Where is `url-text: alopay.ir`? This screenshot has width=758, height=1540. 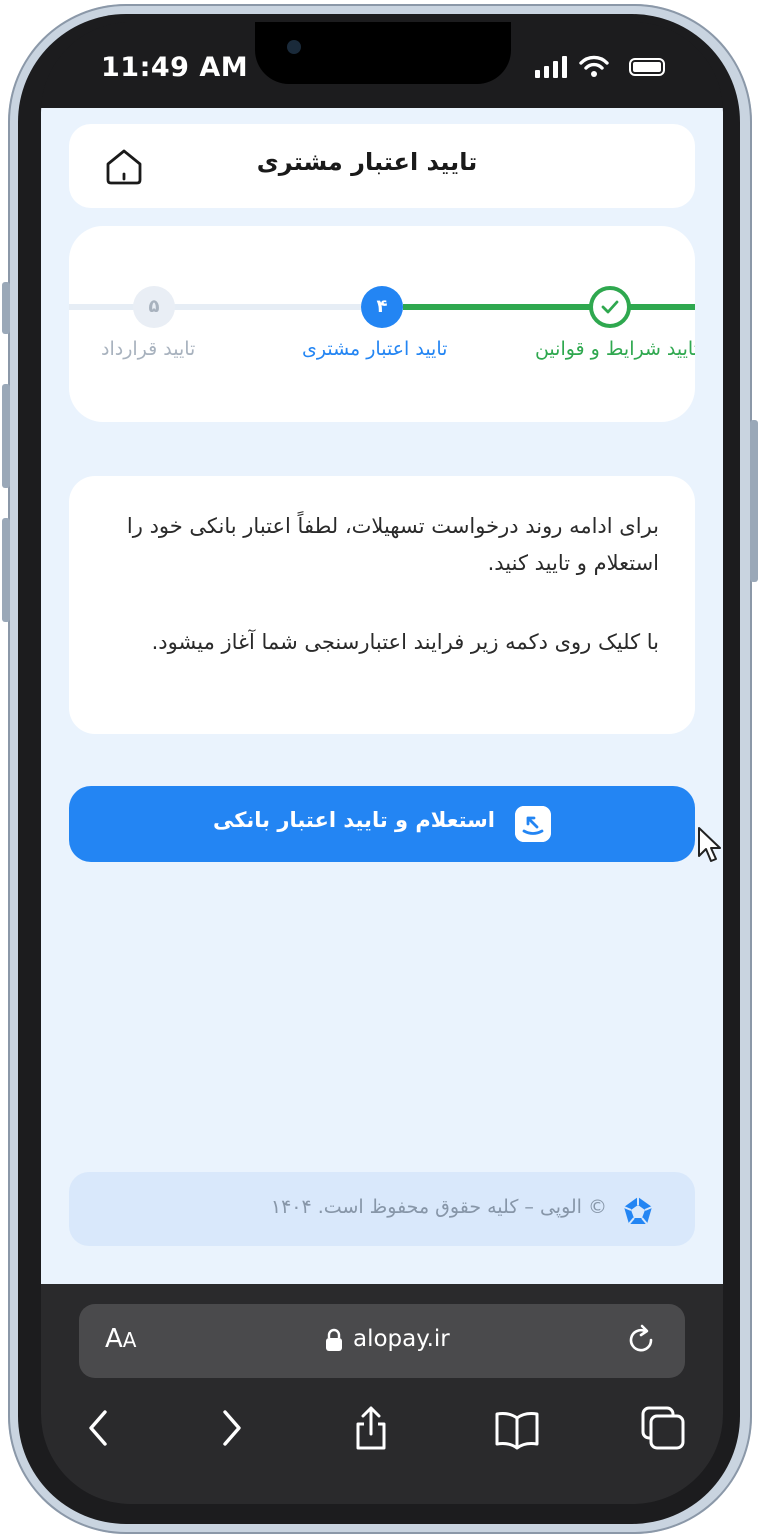 url-text: alopay.ir is located at coordinates (401, 1339).